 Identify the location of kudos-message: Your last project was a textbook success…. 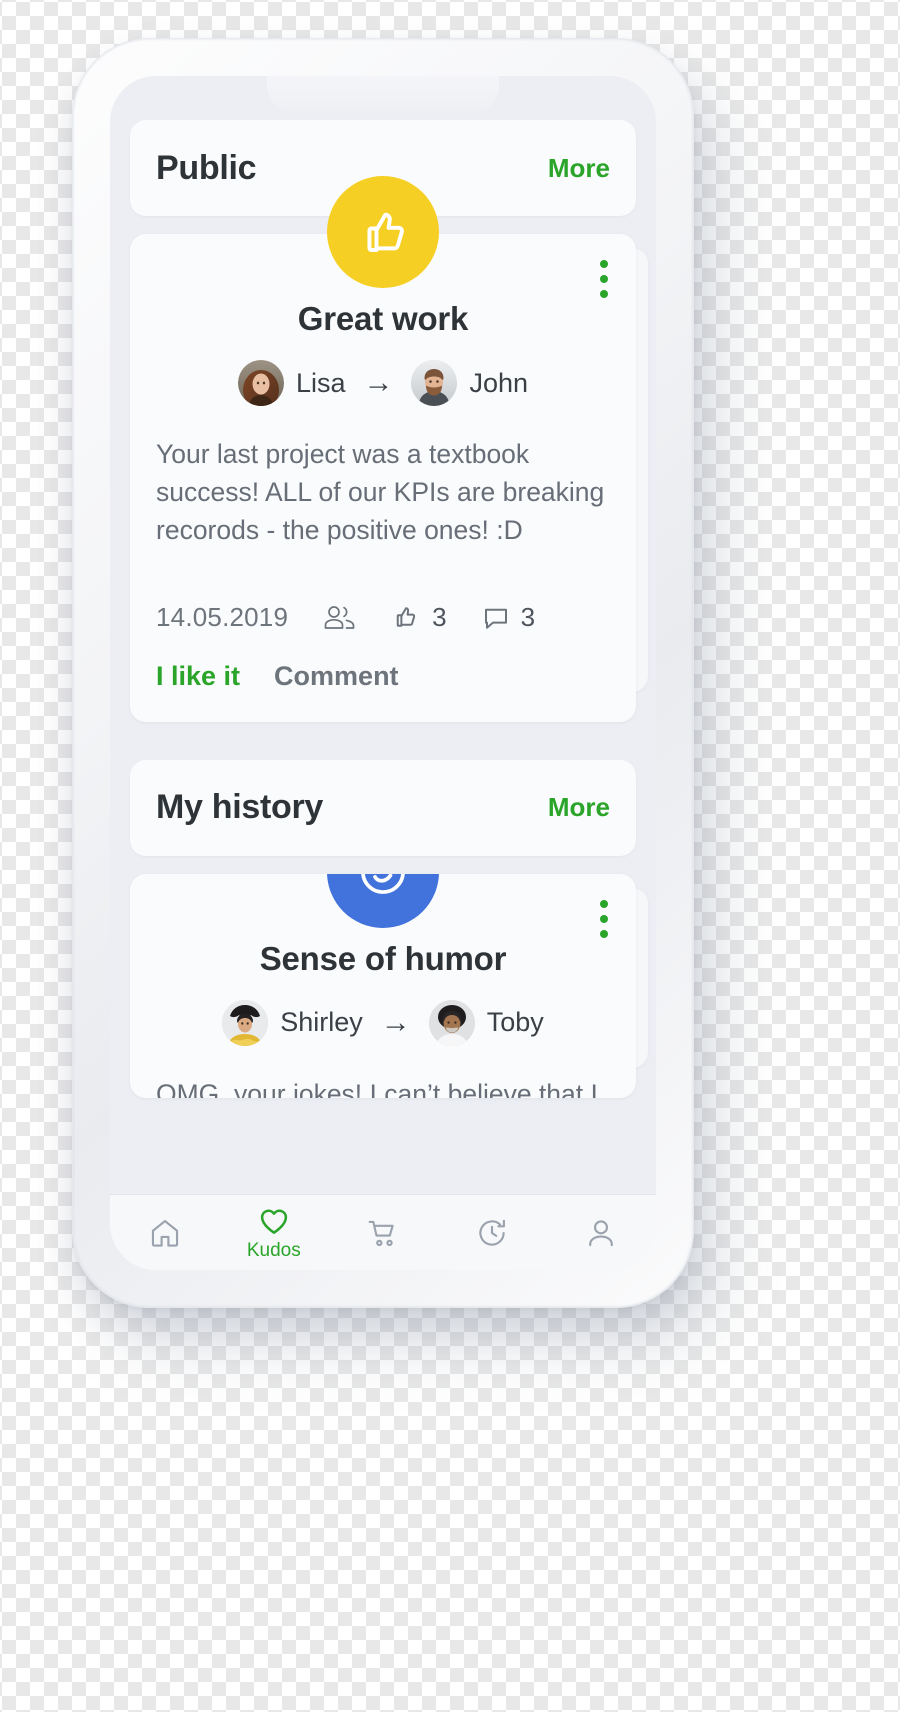
(380, 492).